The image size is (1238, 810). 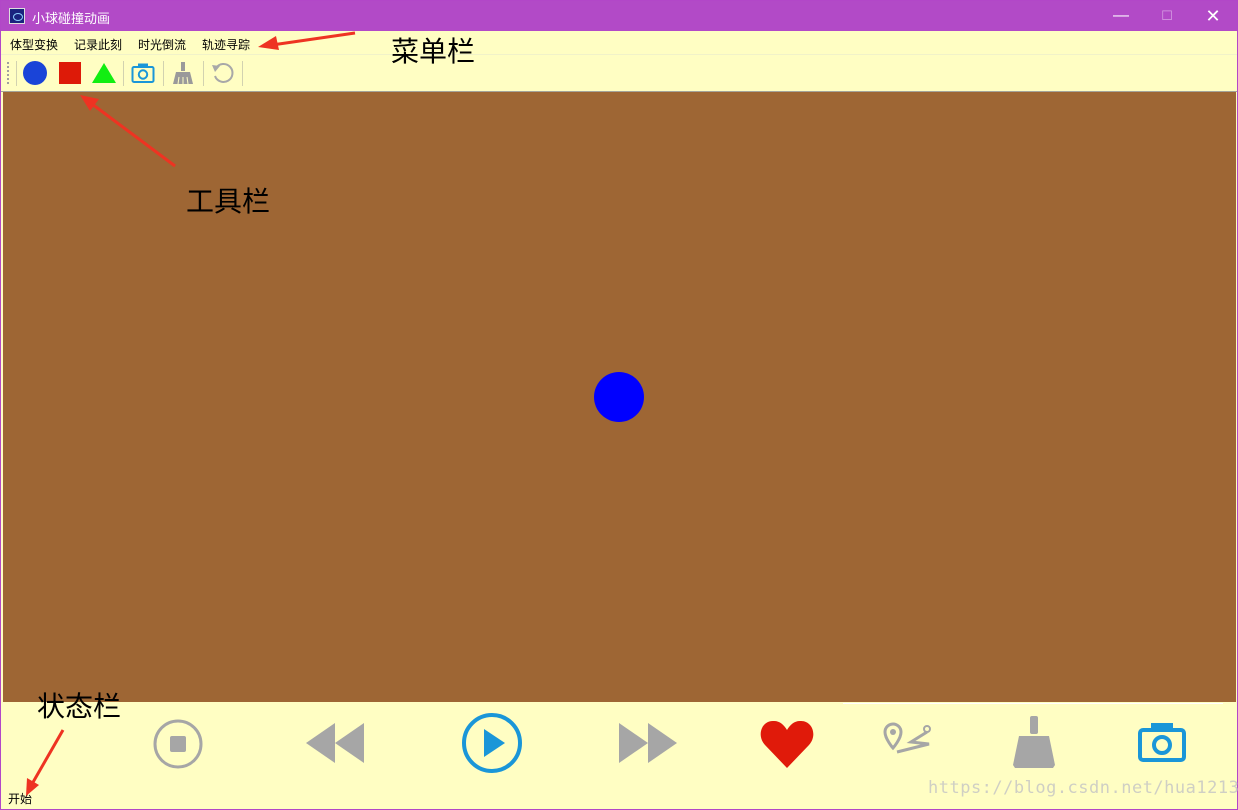 I want to click on fast-forward-icon, so click(x=648, y=743).